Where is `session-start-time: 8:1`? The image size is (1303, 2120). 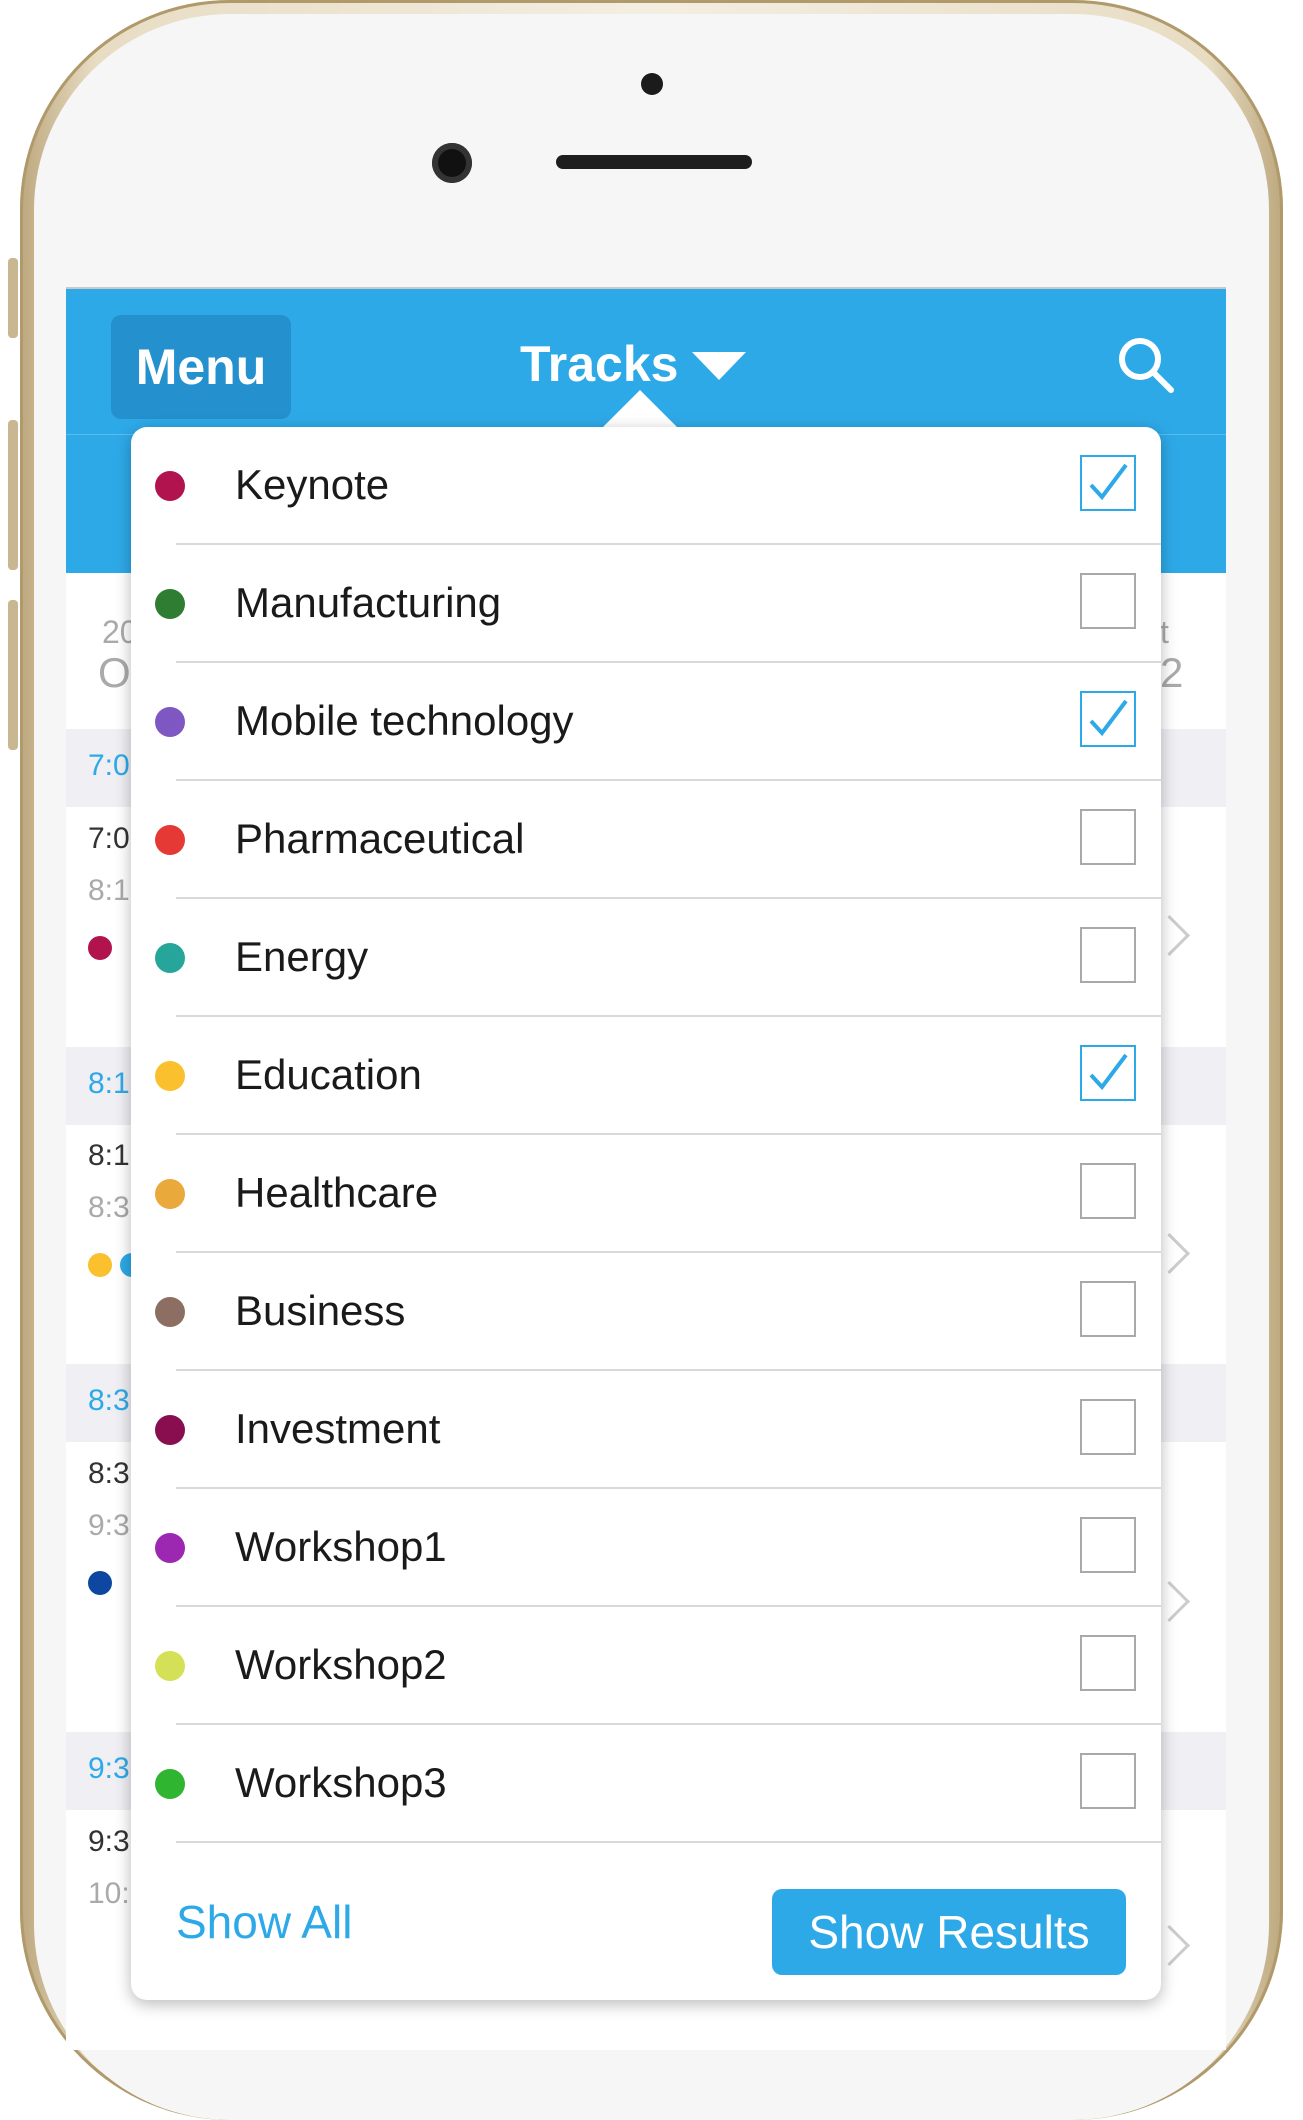 session-start-time: 8:1 is located at coordinates (109, 1155).